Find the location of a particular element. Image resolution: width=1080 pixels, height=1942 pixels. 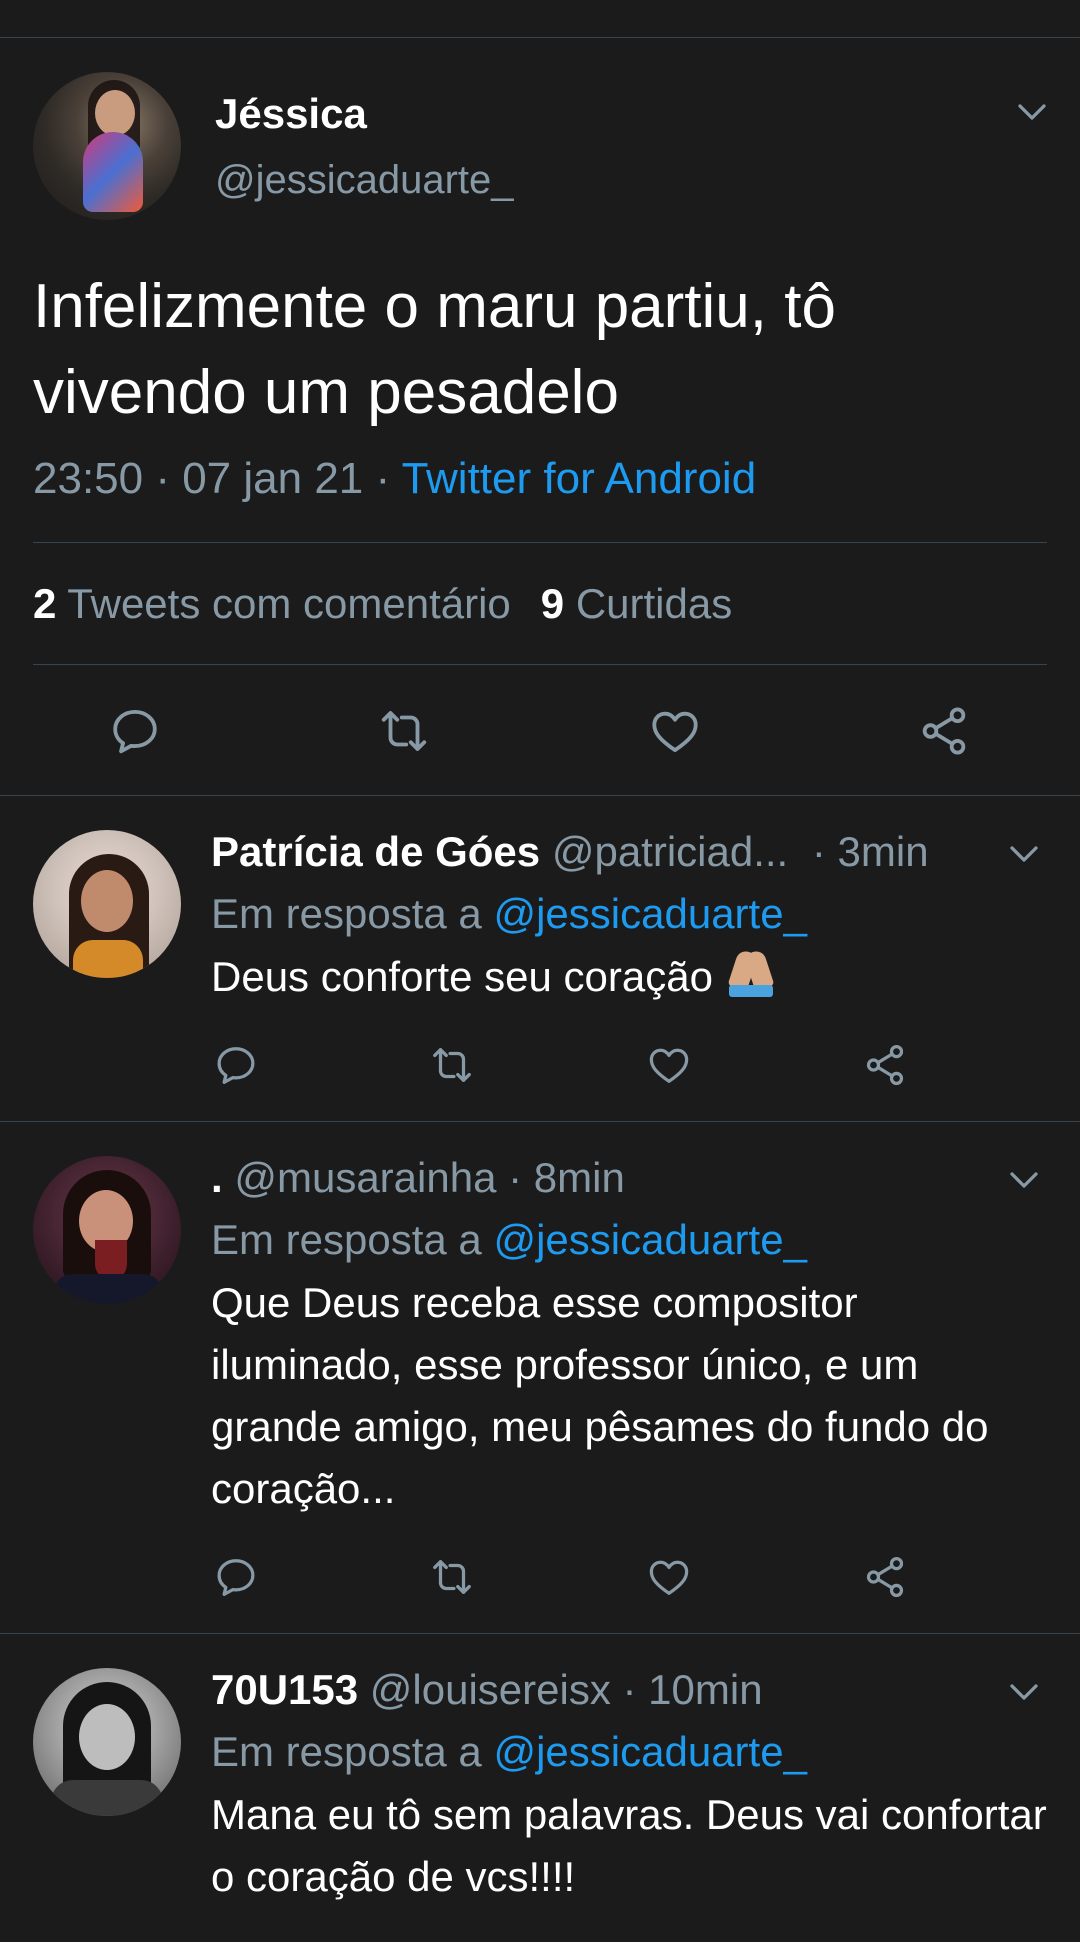

reply-time: · 10min is located at coordinates (686, 1689).